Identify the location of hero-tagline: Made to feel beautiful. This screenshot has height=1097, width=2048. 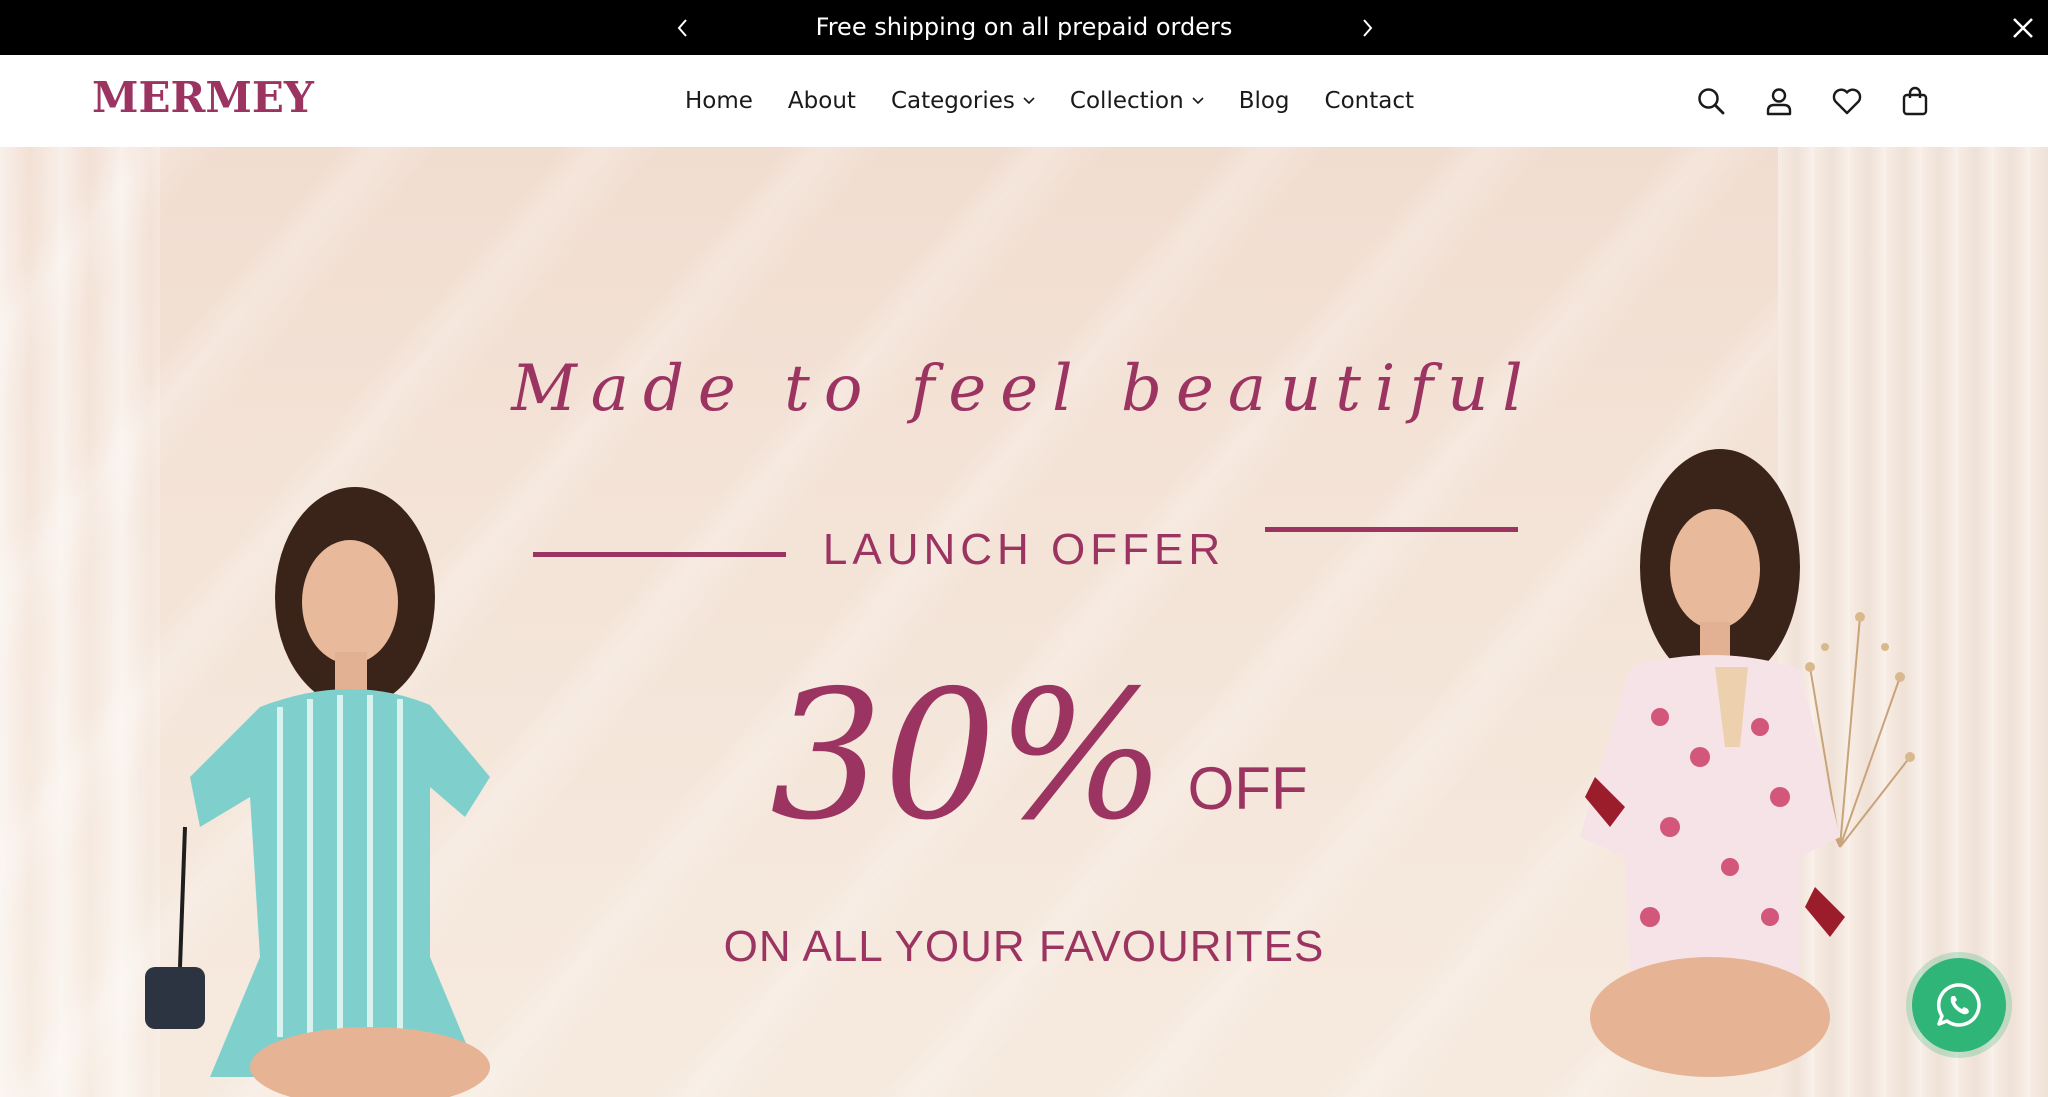
(1024, 389).